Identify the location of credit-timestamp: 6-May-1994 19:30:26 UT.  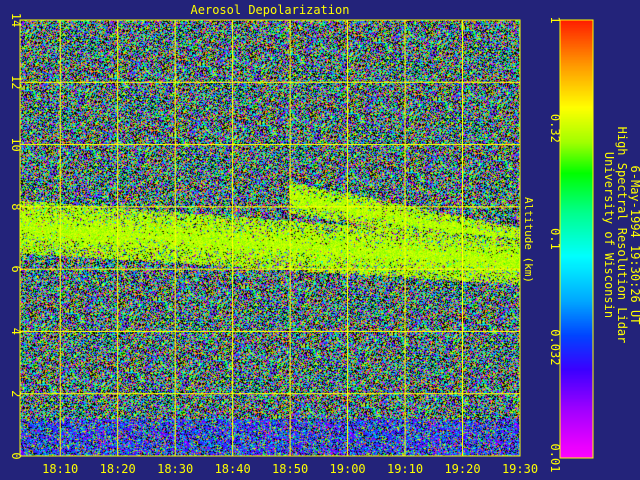
(634, 245).